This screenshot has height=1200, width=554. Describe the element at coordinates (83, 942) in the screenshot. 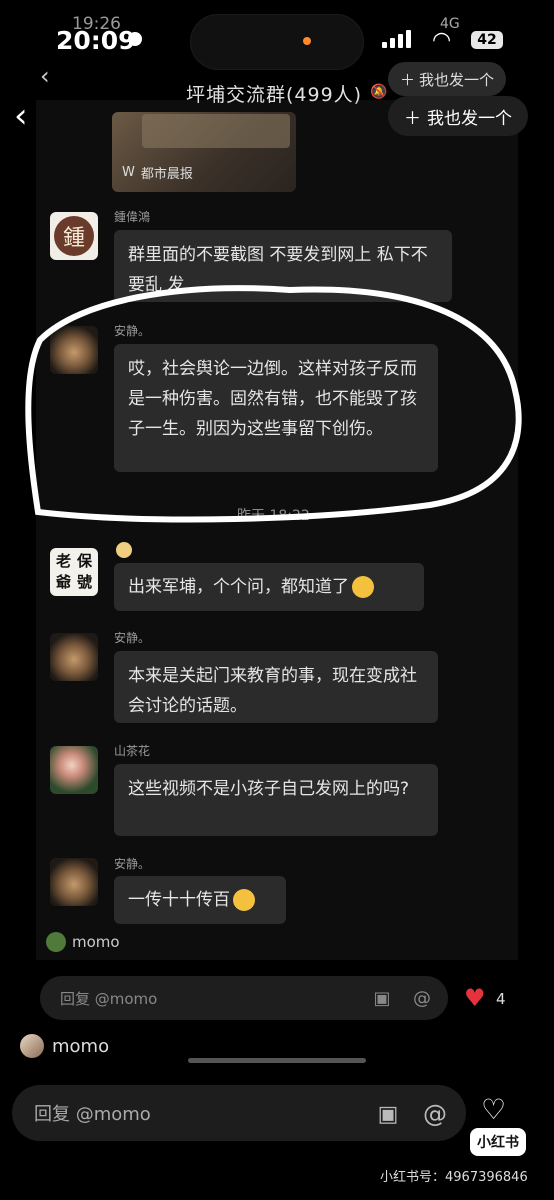

I see `inner-comment-user: momo` at that location.